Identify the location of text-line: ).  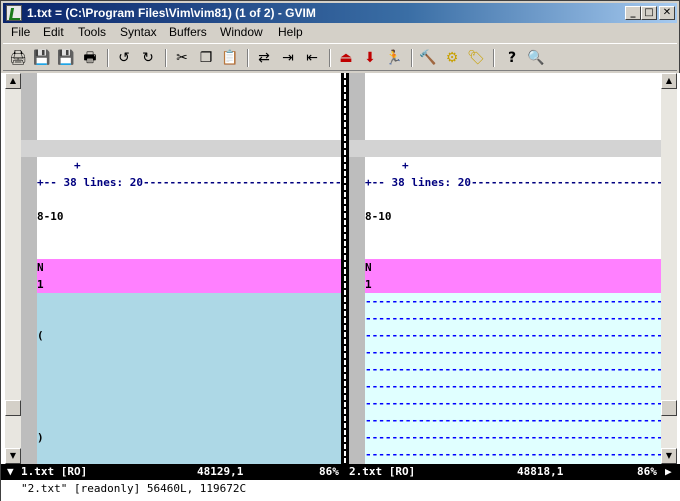
(40, 437).